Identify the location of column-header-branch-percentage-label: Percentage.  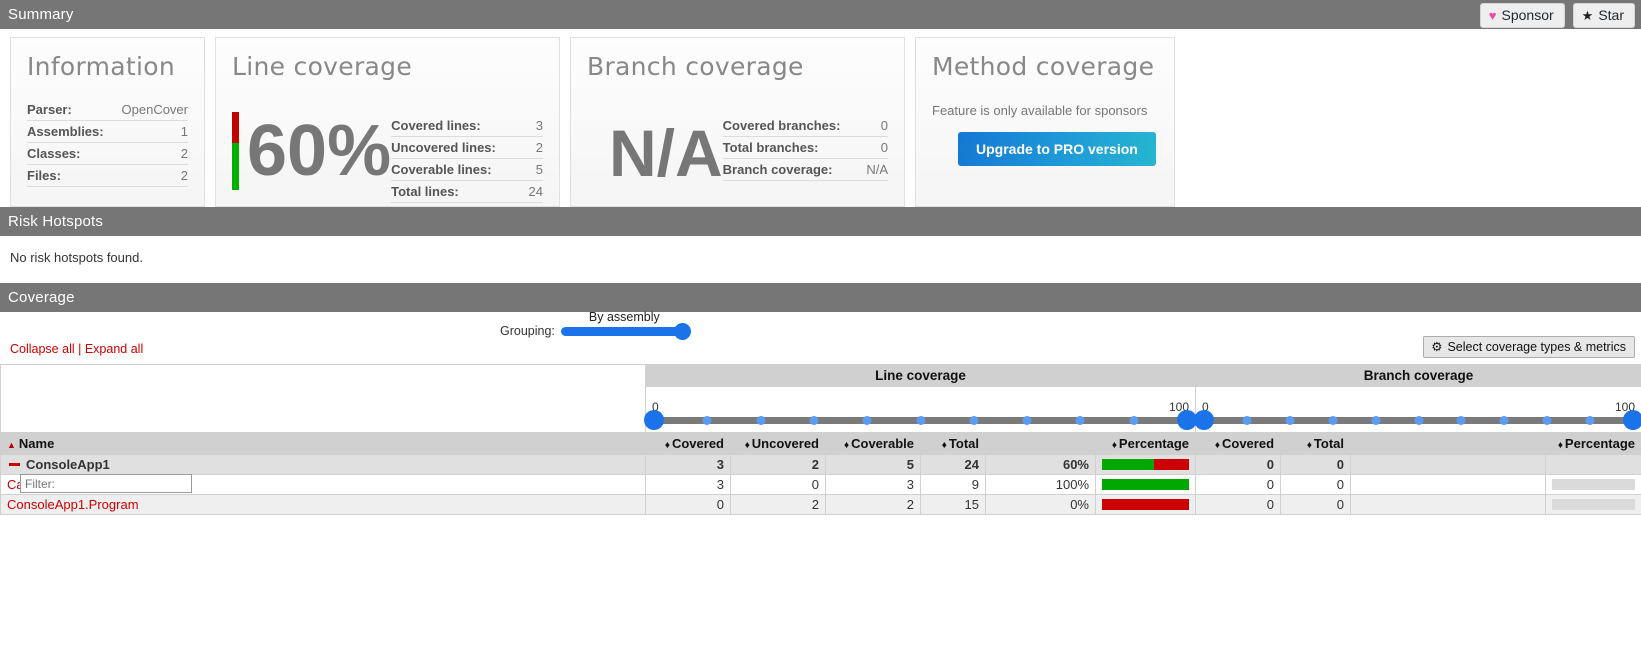
(1600, 443).